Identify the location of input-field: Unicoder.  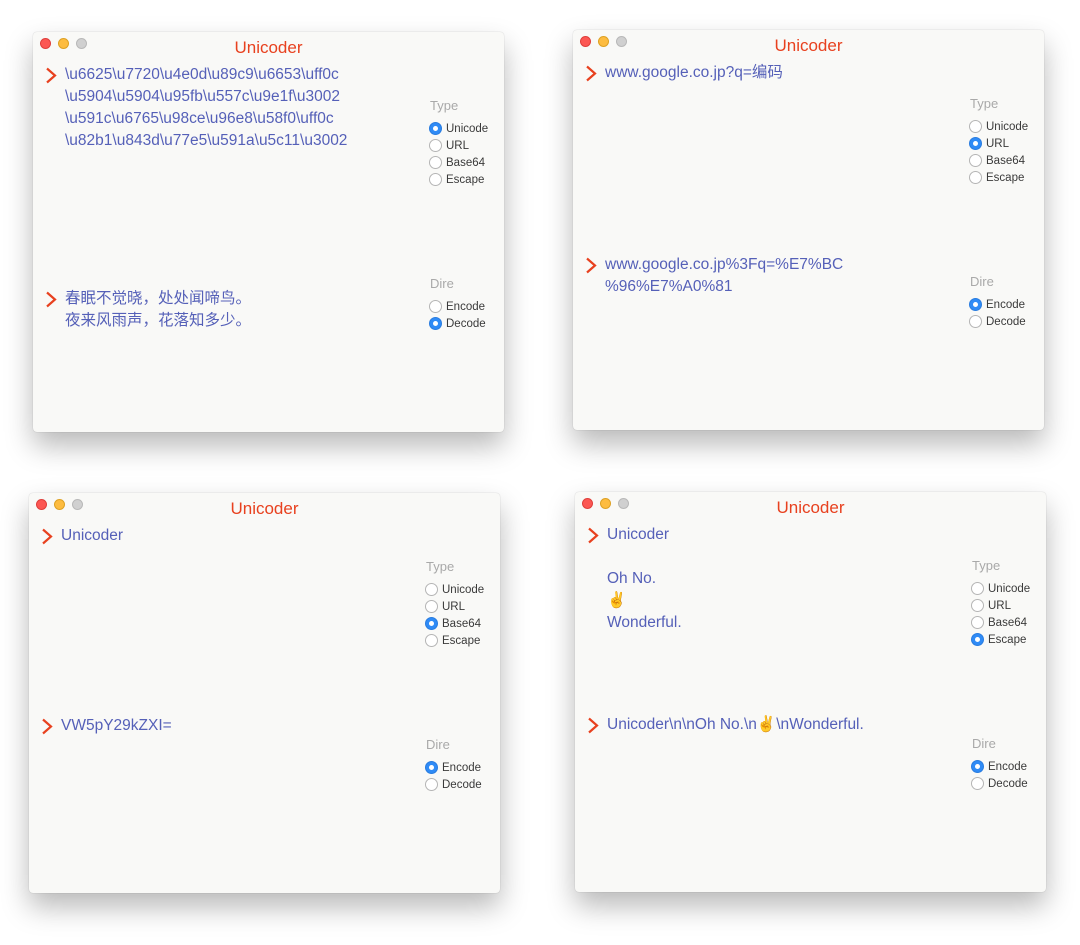
(218, 536).